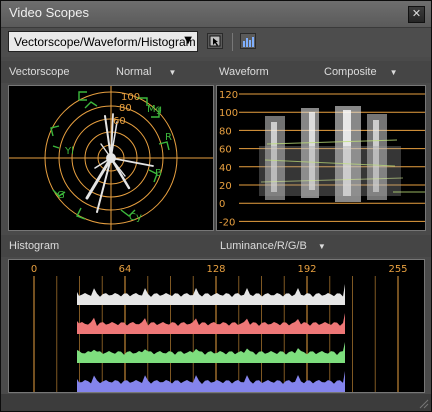 The width and height of the screenshot is (432, 412). I want to click on toolbar: Vectorscope/Waveform/Histogram ▼, so click(216, 42).